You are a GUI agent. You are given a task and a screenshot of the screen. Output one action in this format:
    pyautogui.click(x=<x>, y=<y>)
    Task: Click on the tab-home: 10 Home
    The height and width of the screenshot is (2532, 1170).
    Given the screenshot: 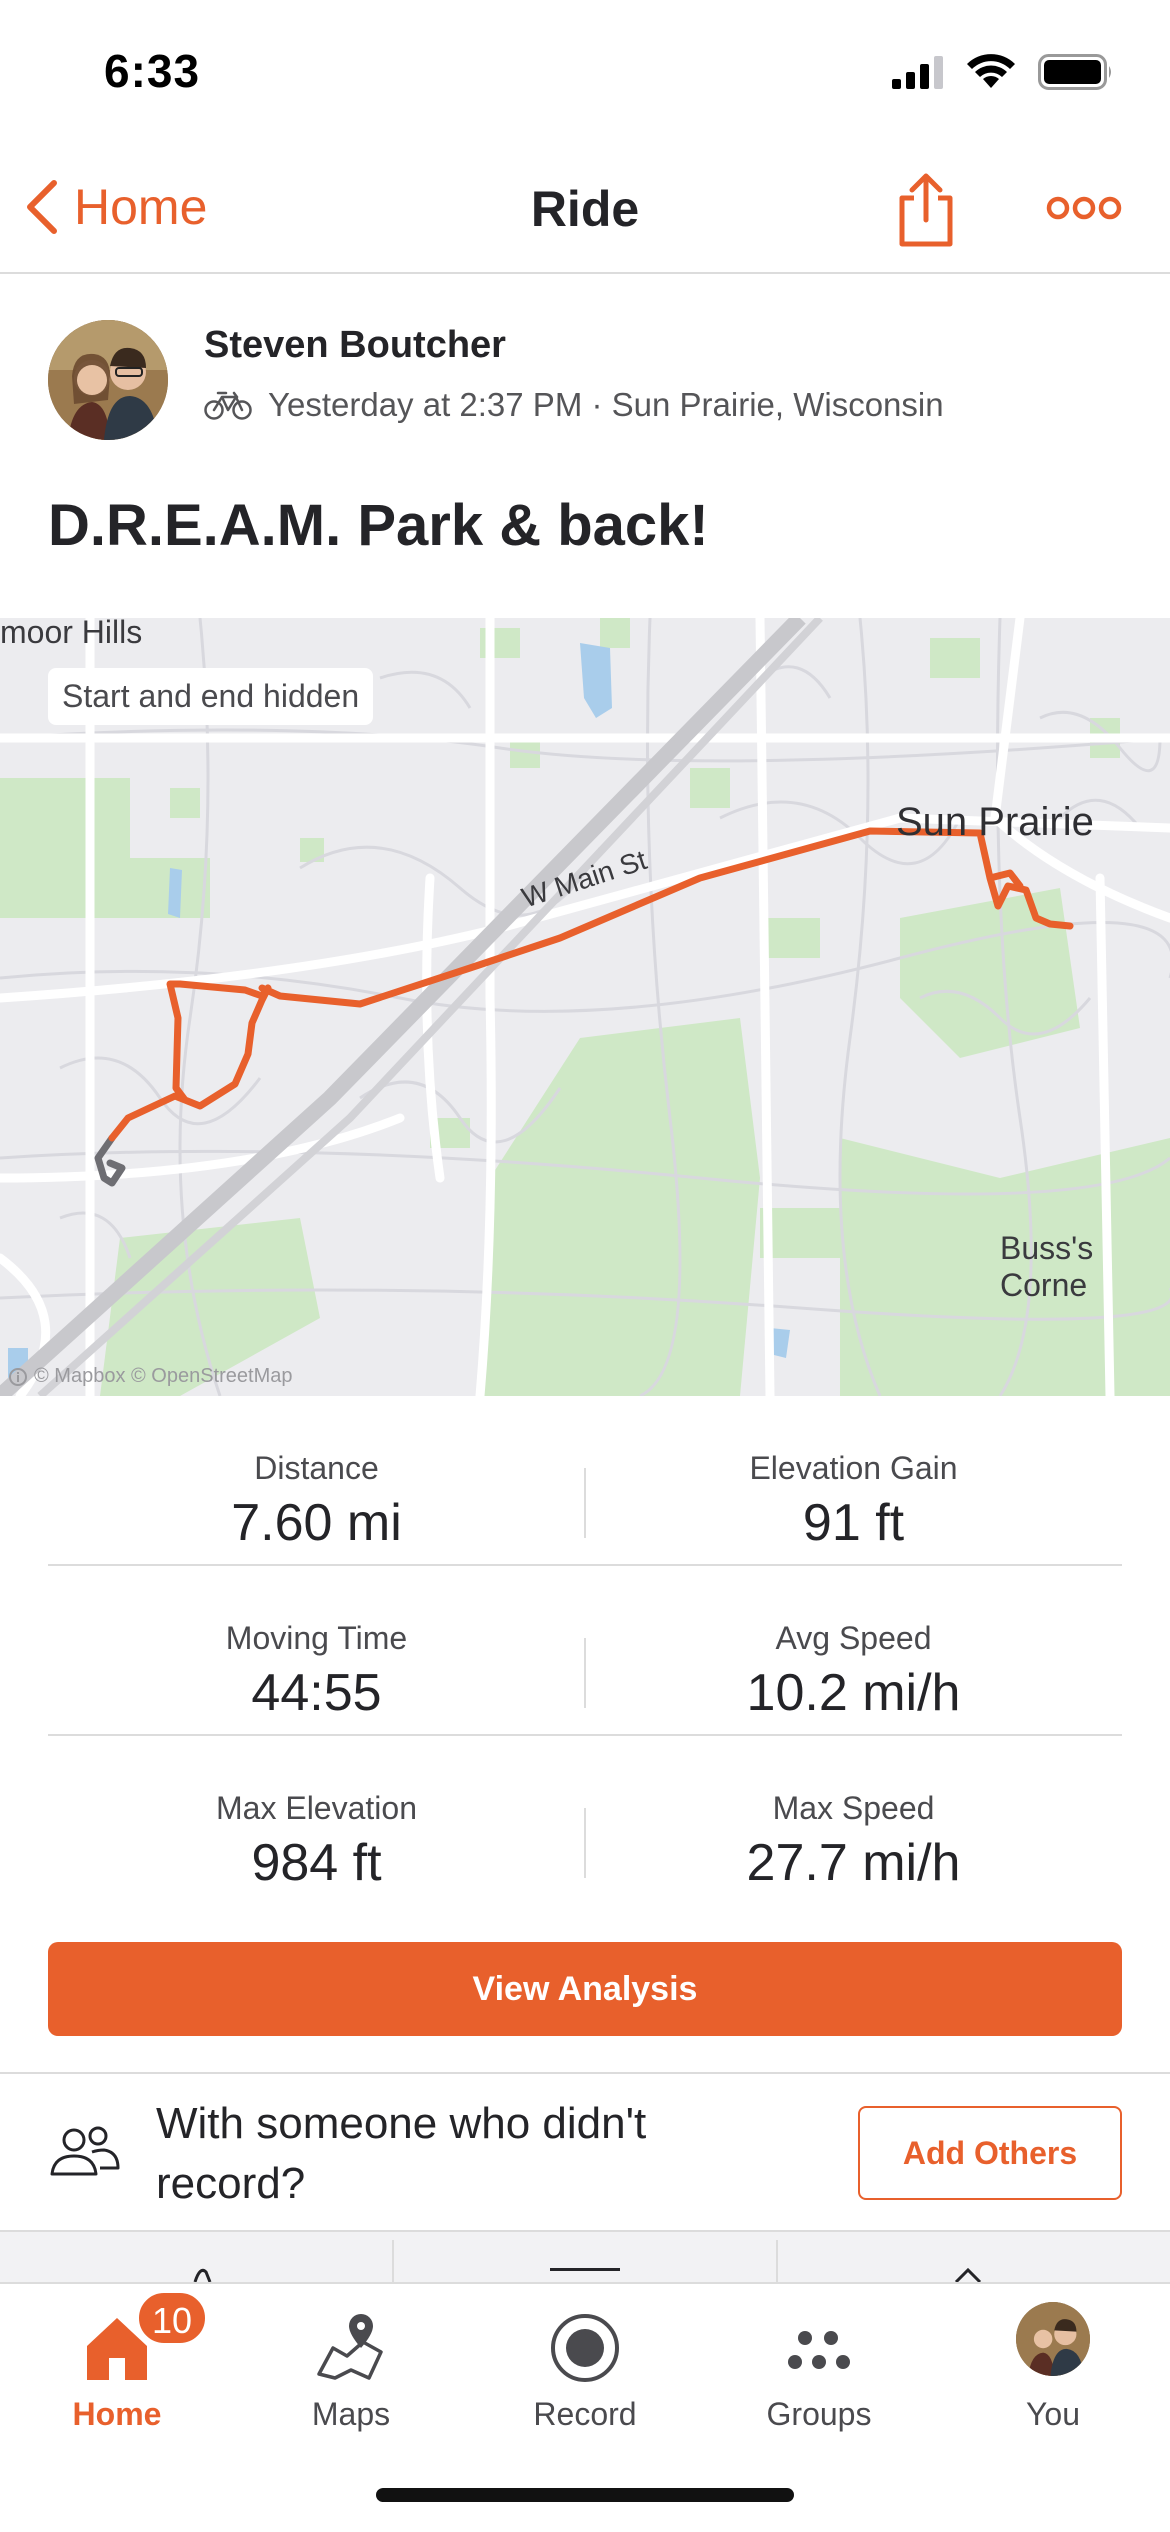 What is the action you would take?
    pyautogui.click(x=117, y=2364)
    